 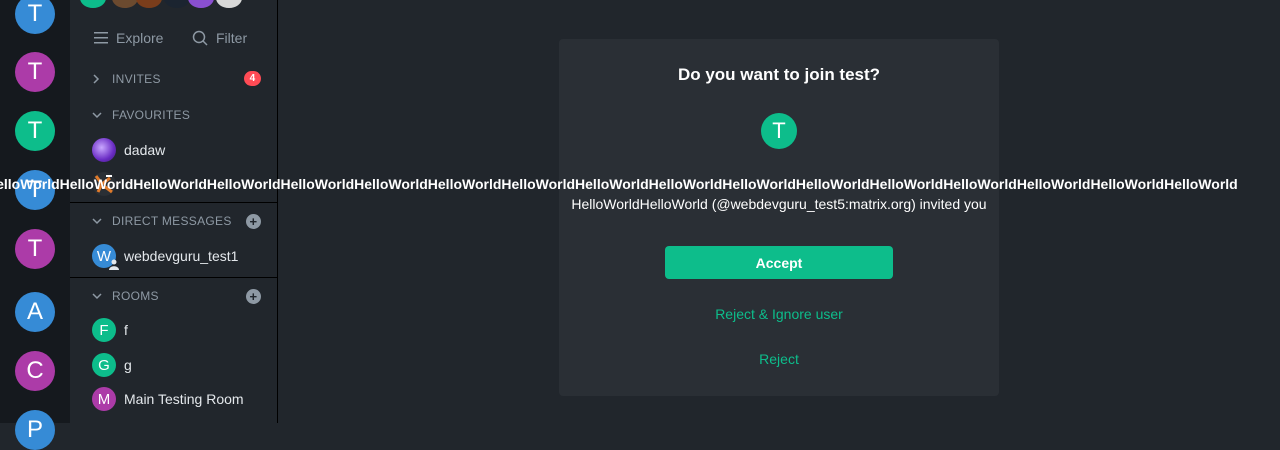 I want to click on room-tile-f: F f, so click(x=110, y=330).